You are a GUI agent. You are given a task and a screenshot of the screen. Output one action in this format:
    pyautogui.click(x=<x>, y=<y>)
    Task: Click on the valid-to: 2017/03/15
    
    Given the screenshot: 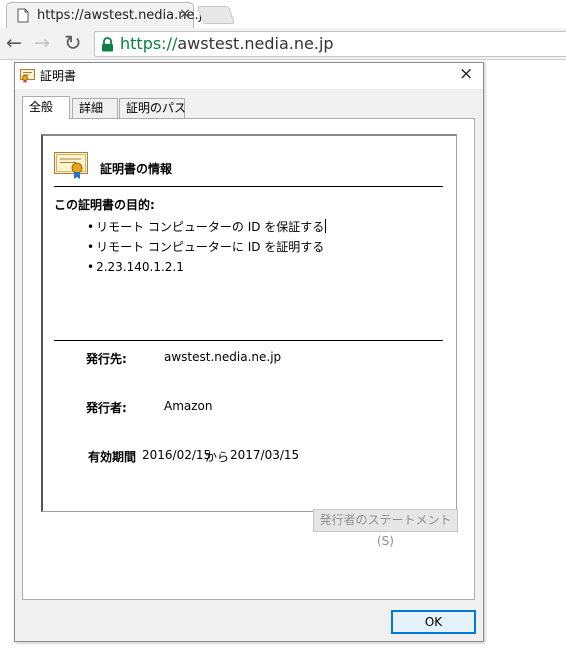 What is the action you would take?
    pyautogui.click(x=265, y=455)
    